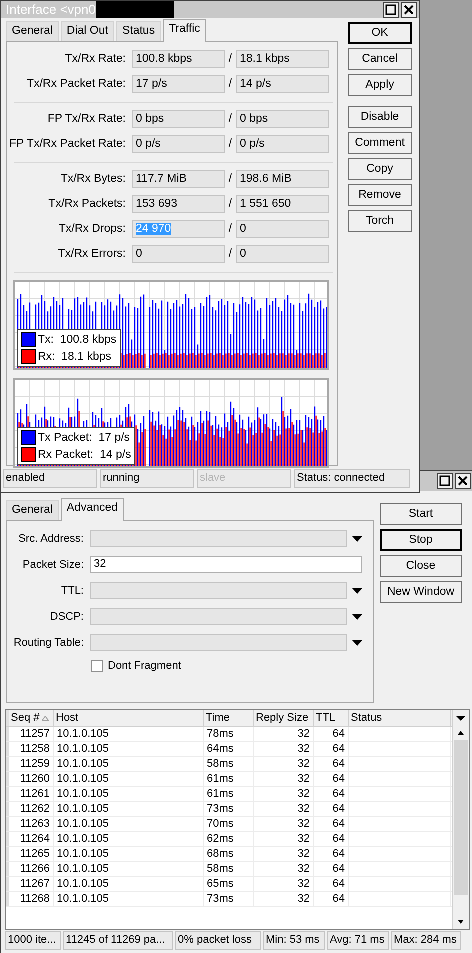 This screenshot has width=472, height=953. I want to click on dialog-button: Close, so click(421, 566).